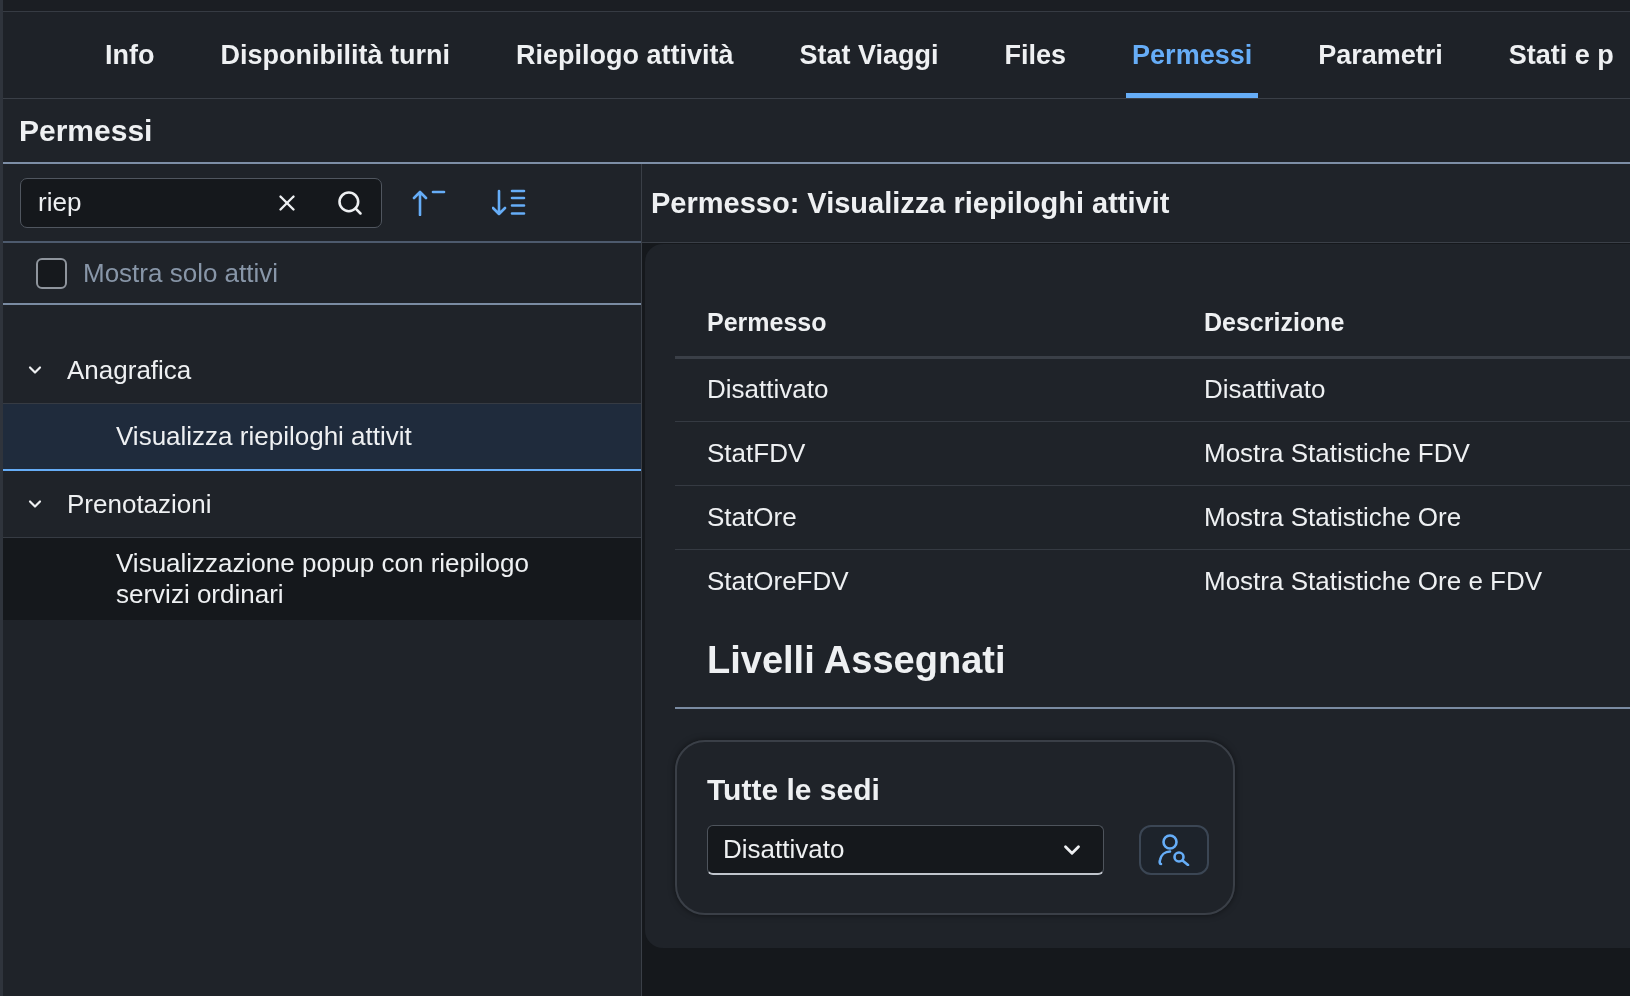 This screenshot has height=996, width=1630. Describe the element at coordinates (350, 202) in the screenshot. I see `search-icon` at that location.